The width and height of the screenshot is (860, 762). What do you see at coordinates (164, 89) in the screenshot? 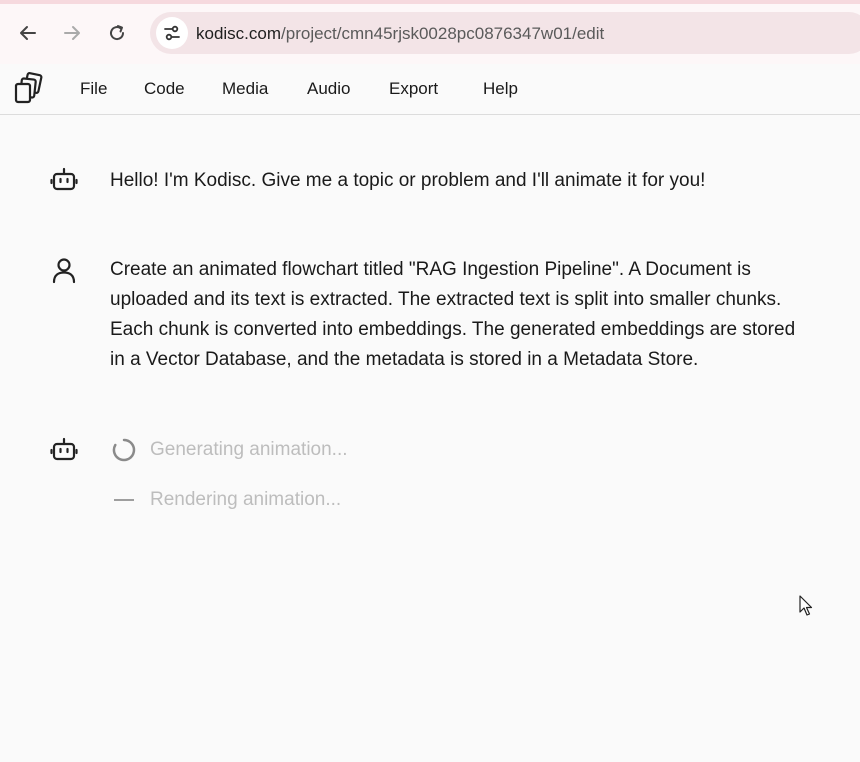
I see `menu-code: Code` at bounding box center [164, 89].